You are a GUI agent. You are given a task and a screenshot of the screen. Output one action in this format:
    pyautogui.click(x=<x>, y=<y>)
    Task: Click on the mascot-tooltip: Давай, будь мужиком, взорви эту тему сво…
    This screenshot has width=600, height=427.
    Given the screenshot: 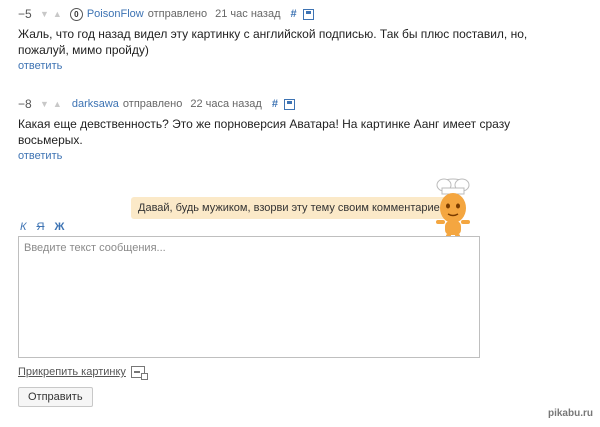 What is the action you would take?
    pyautogui.click(x=297, y=208)
    